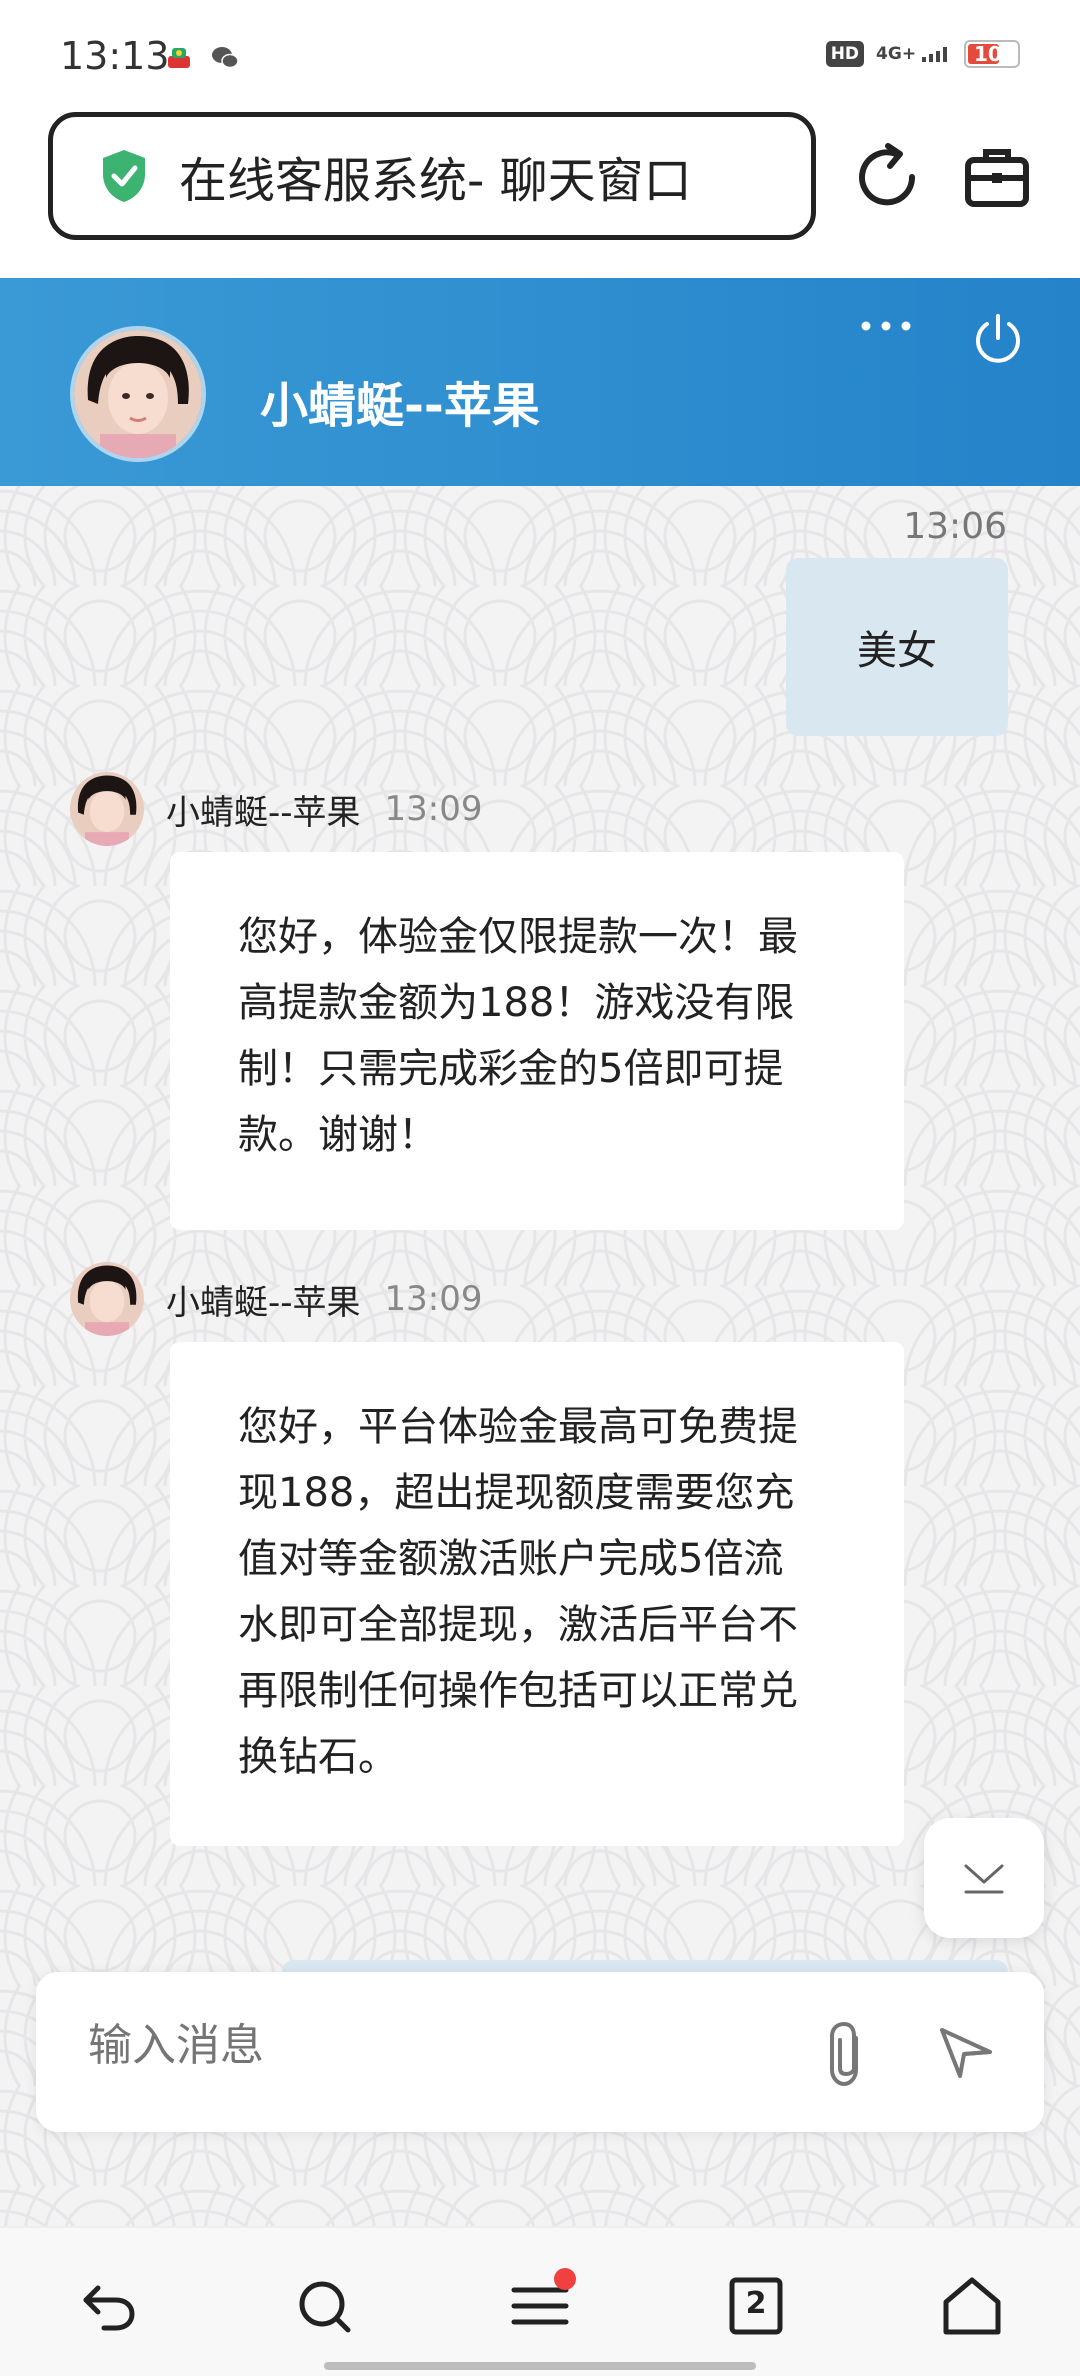 This screenshot has height=2376, width=1080. I want to click on message-time: 13:06, so click(955, 526).